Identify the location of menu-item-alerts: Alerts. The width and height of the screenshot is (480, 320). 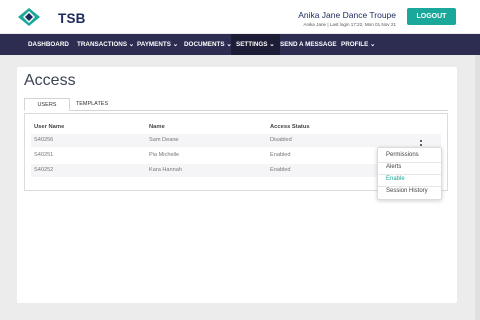
(393, 167).